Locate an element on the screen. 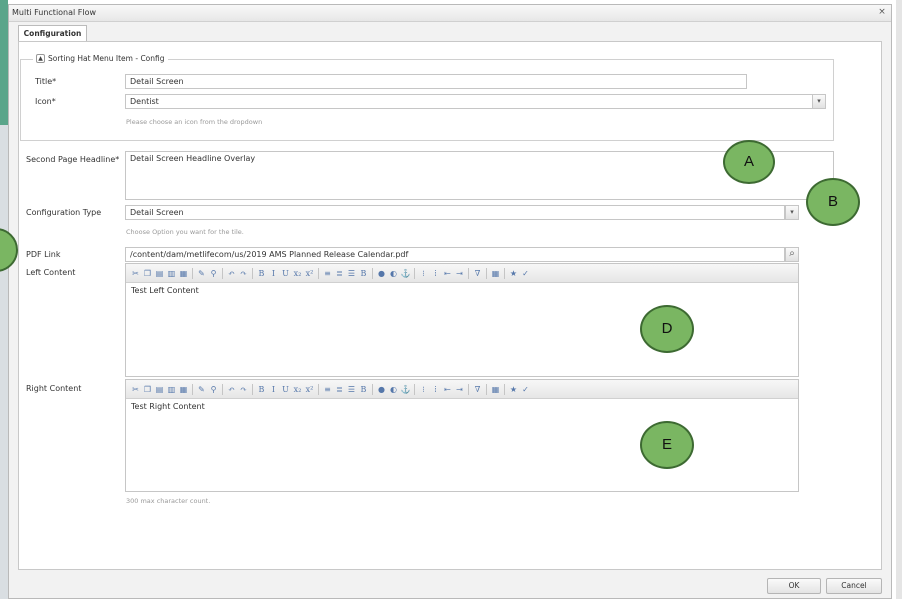 The height and width of the screenshot is (599, 902). fieldset-legend-label: Sorting Hat Menu Item - Config is located at coordinates (106, 58).